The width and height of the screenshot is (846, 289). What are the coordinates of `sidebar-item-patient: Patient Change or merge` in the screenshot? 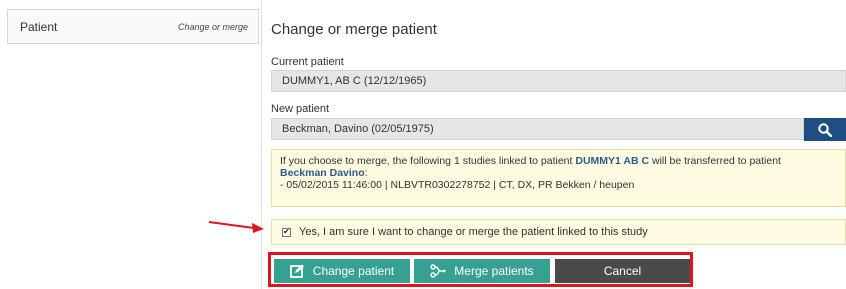 It's located at (133, 26).